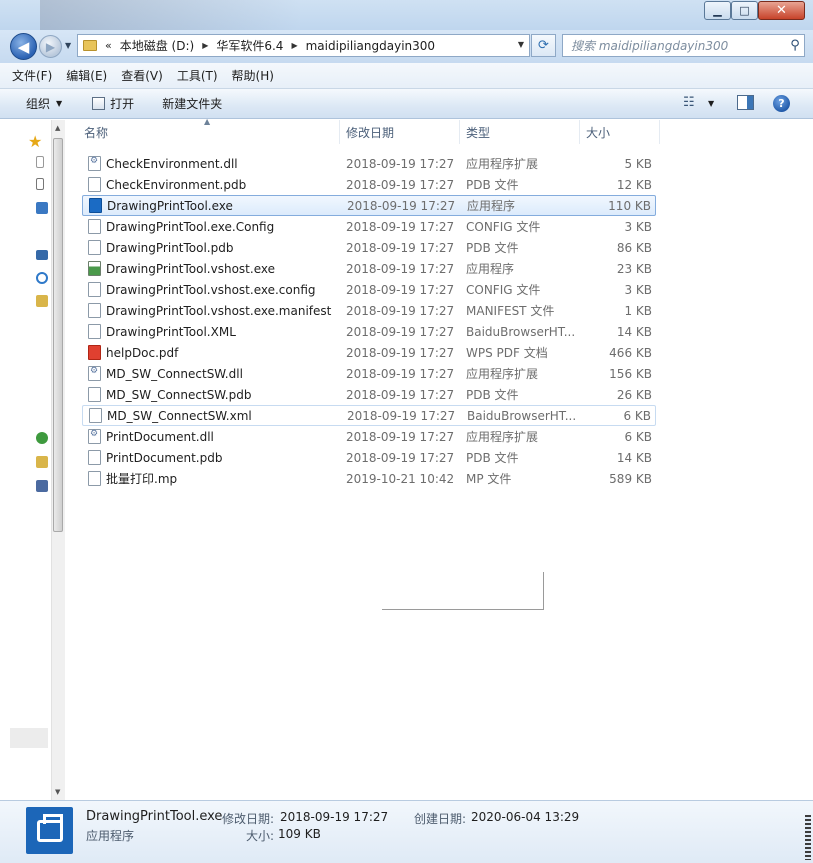 The image size is (813, 863). What do you see at coordinates (113, 103) in the screenshot?
I see `open-button: 打开` at bounding box center [113, 103].